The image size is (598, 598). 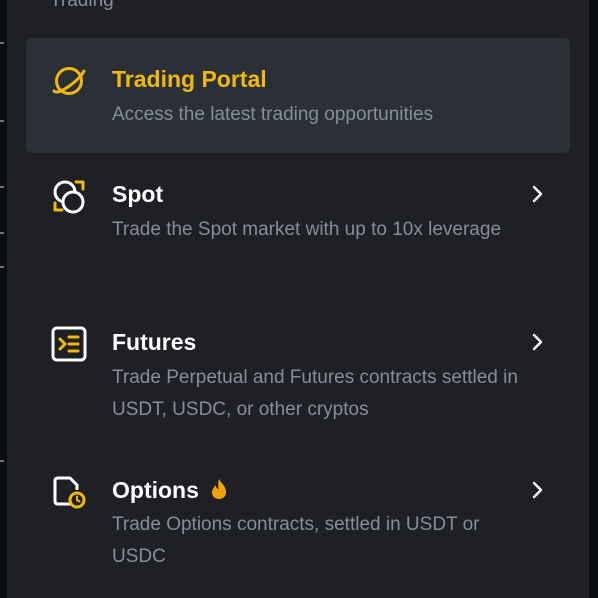 What do you see at coordinates (69, 344) in the screenshot?
I see `futures-icon` at bounding box center [69, 344].